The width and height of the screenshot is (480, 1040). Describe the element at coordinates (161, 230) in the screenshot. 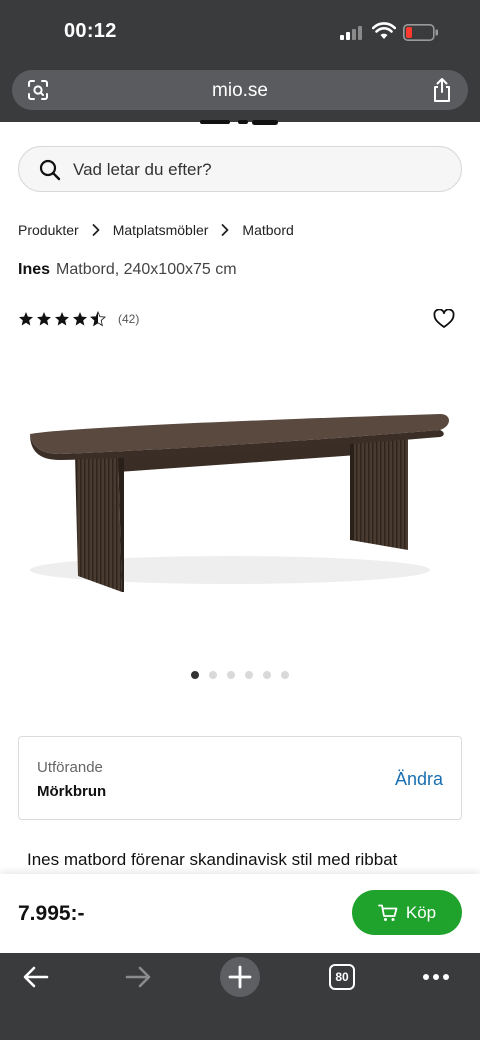

I see `breadcrumb-item-matplatsmobler: Matplatsmöbler` at that location.